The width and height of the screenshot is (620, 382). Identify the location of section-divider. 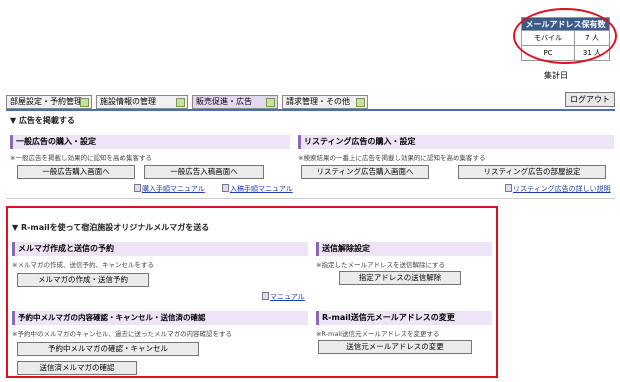
(310, 198).